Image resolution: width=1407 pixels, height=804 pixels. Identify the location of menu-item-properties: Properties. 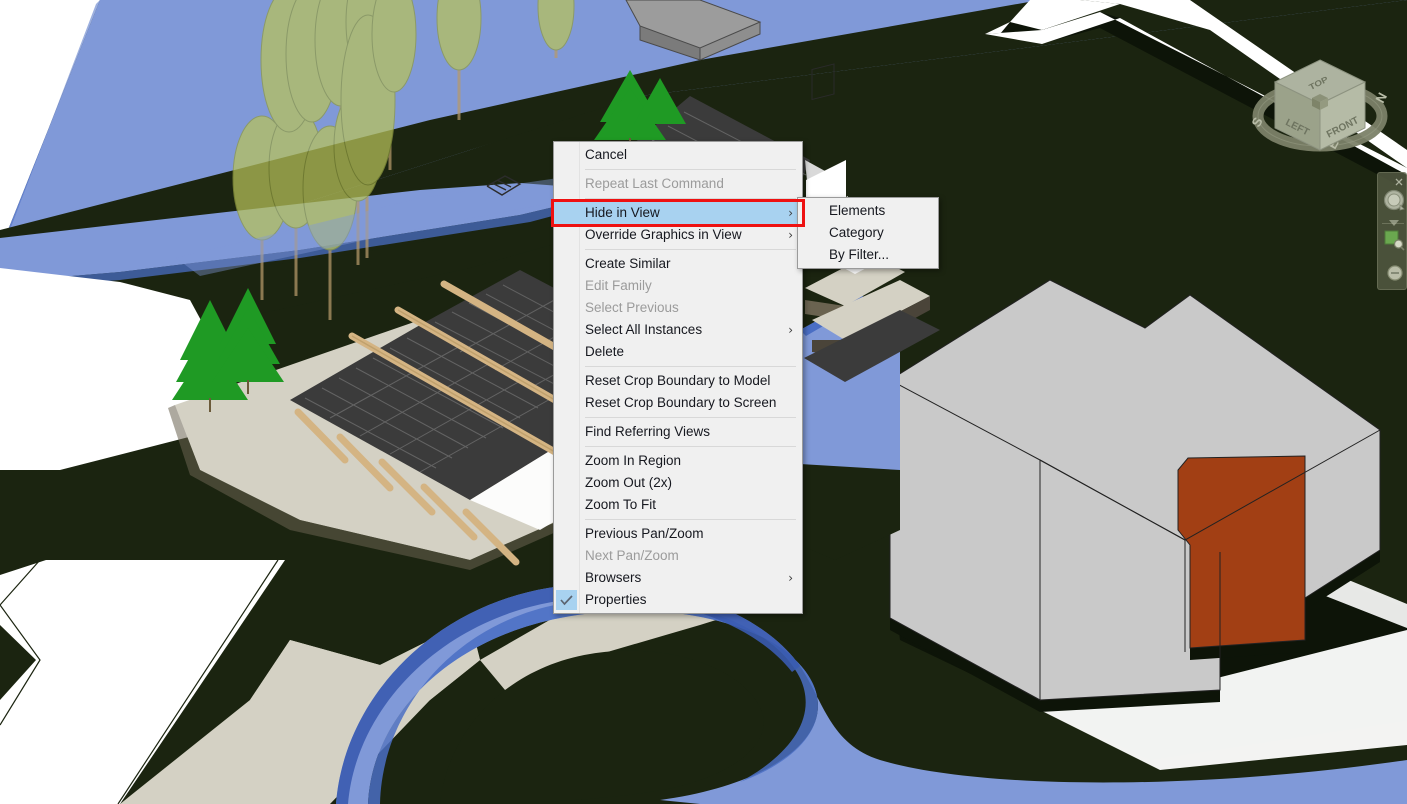
(678, 600).